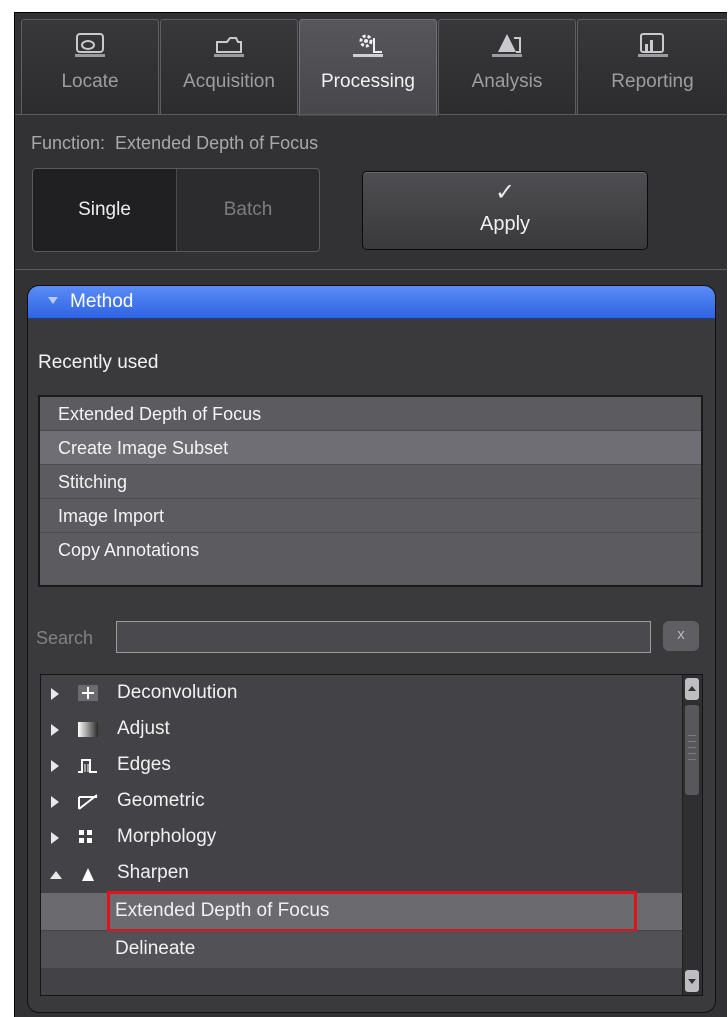  What do you see at coordinates (90, 45) in the screenshot?
I see `locate-icon` at bounding box center [90, 45].